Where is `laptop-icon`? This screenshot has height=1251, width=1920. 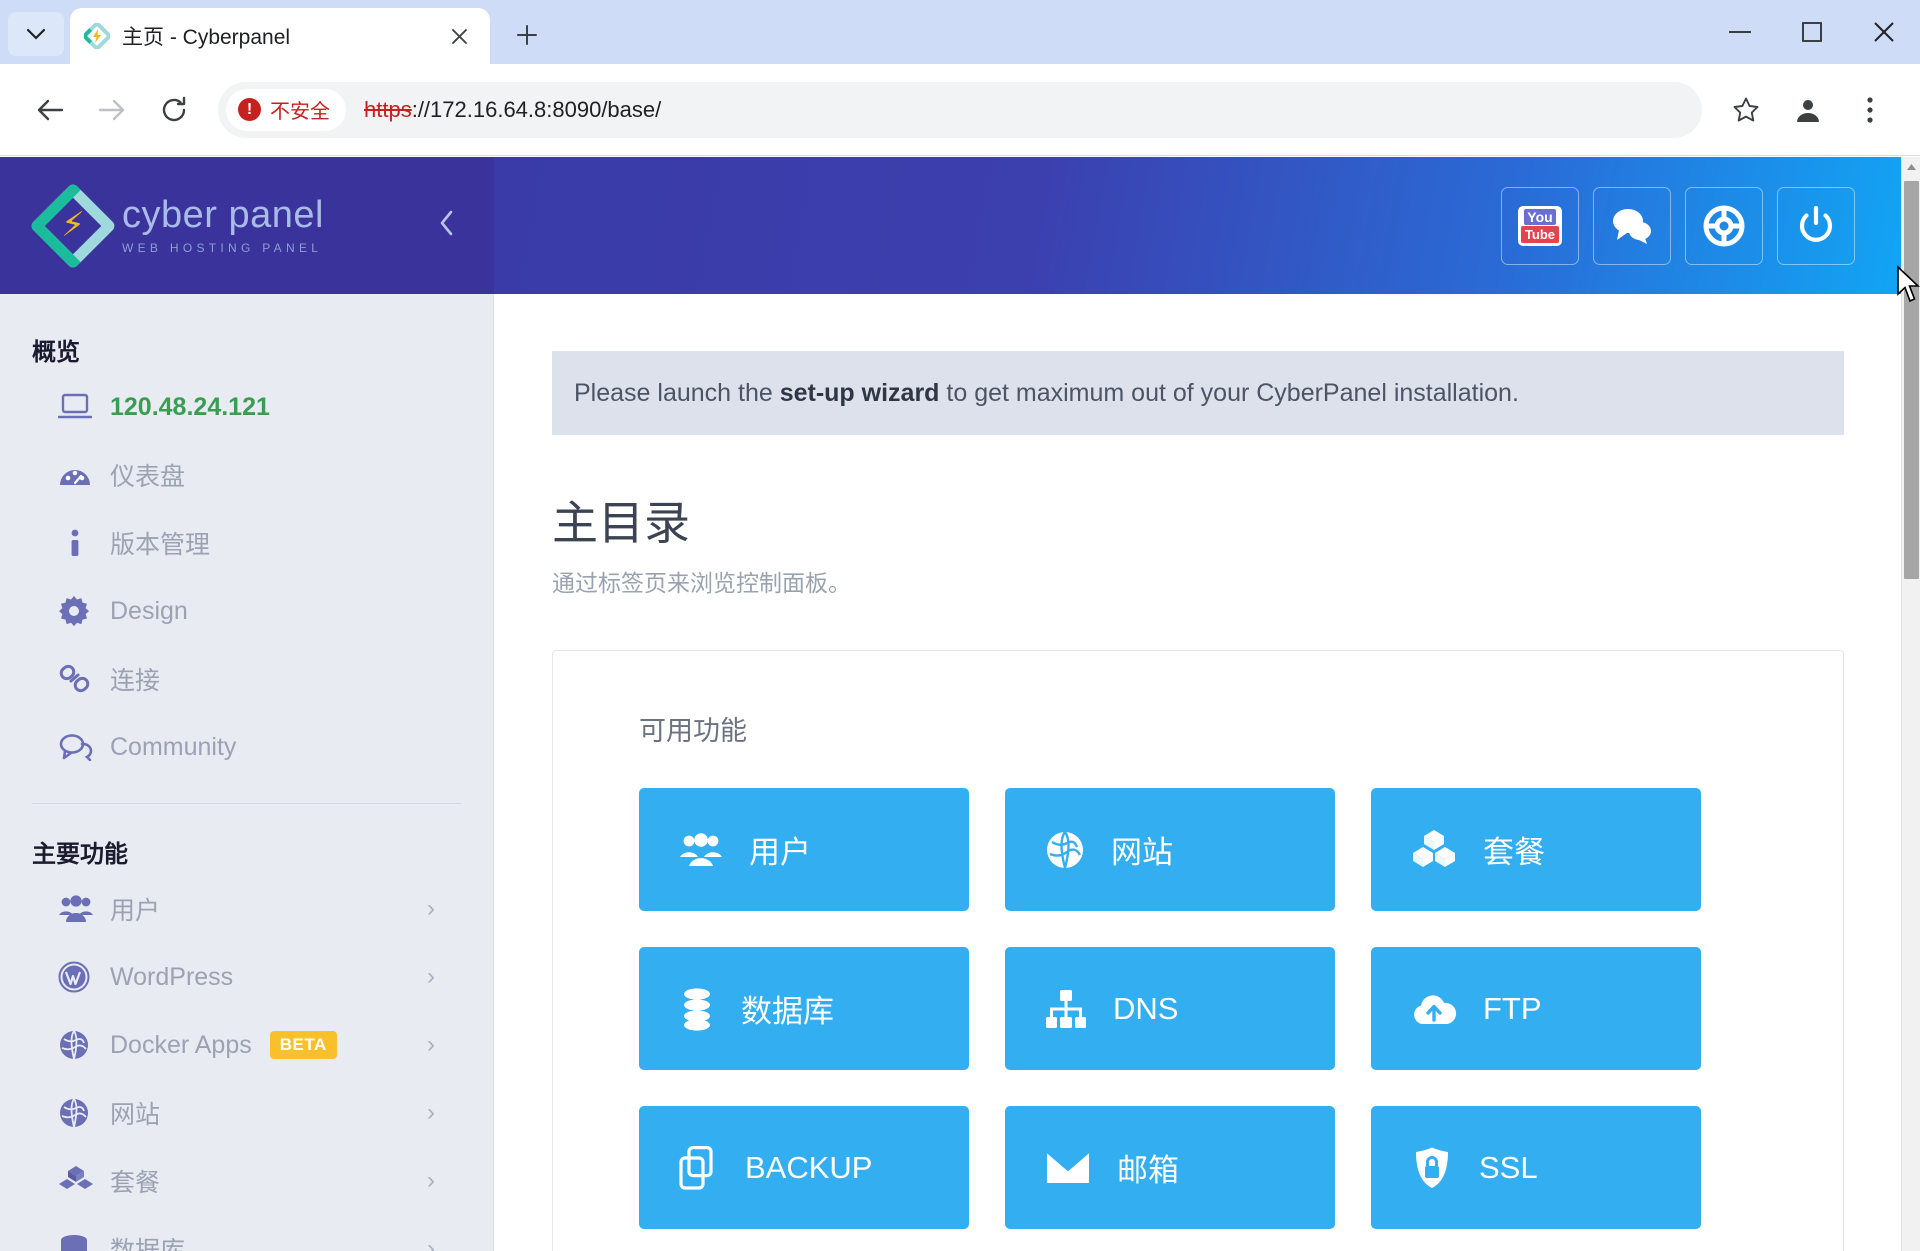
laptop-icon is located at coordinates (84, 407).